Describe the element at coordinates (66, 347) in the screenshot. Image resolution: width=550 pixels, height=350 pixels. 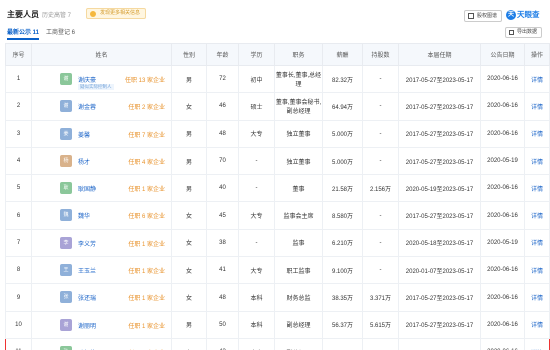
I see `avatar: 孙` at that location.